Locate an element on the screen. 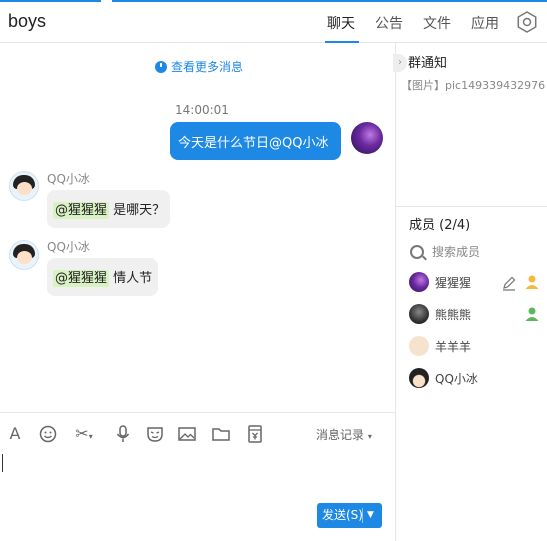  send-button: 发送(S) ▼ is located at coordinates (349, 515).